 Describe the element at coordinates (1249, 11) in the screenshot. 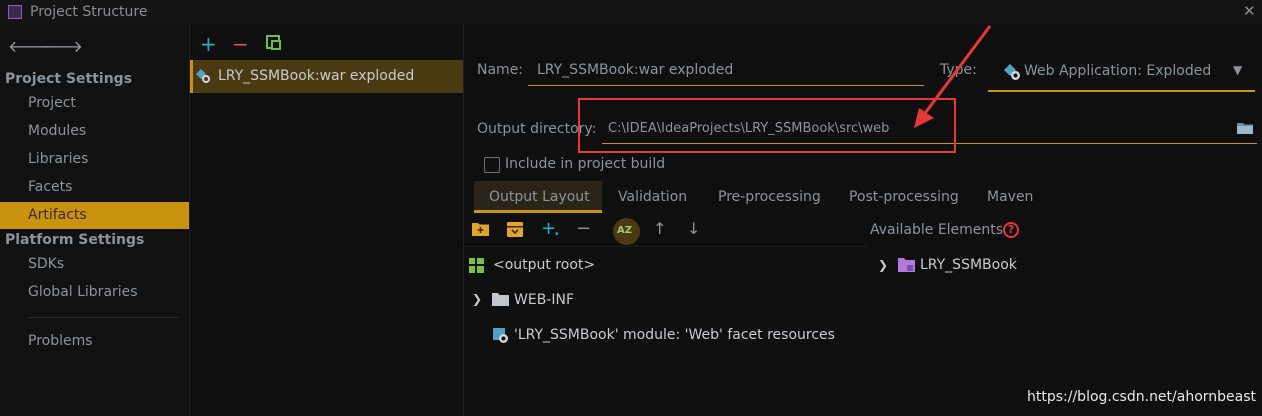

I see `close-icon: ✕` at that location.